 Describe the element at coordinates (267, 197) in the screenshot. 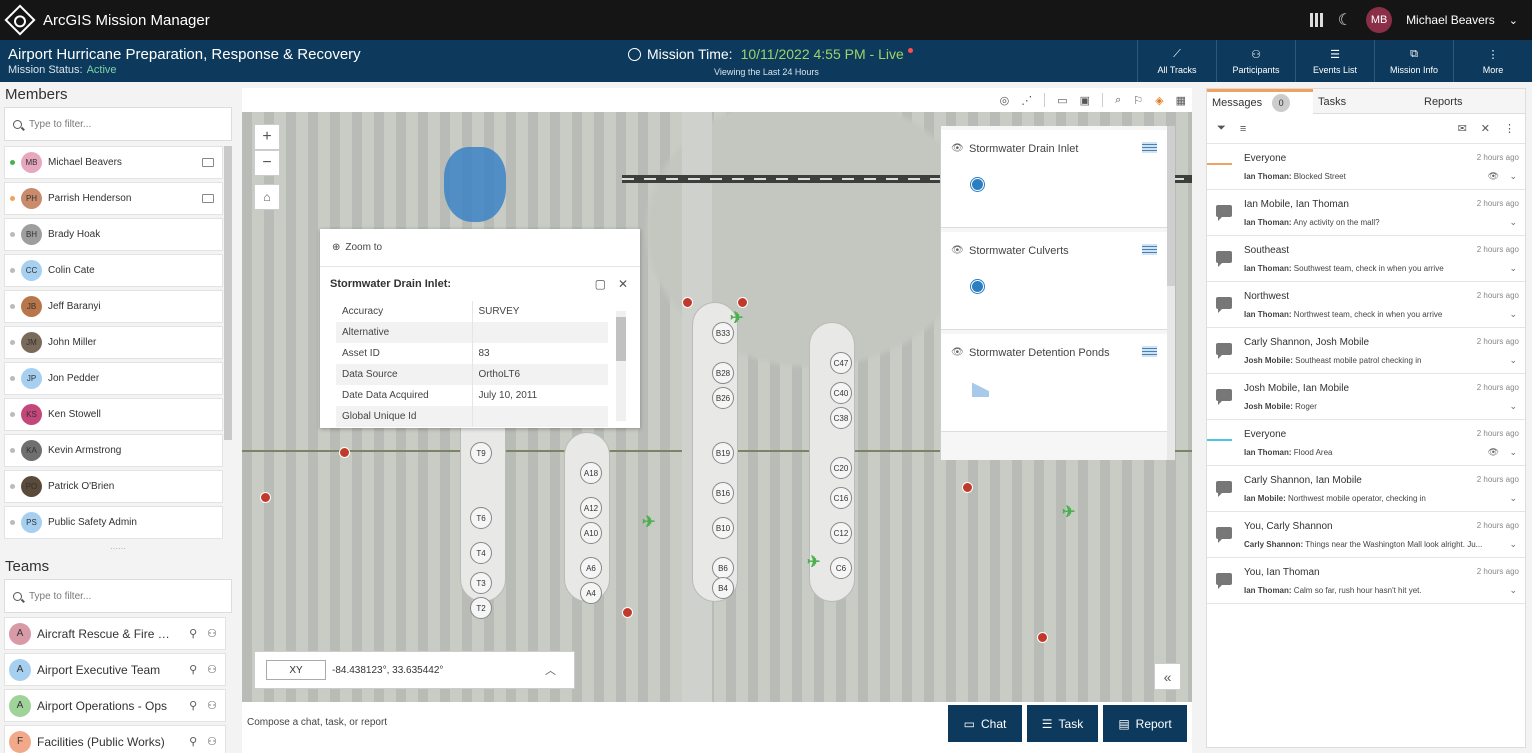

I see `home-button: ⌂` at that location.